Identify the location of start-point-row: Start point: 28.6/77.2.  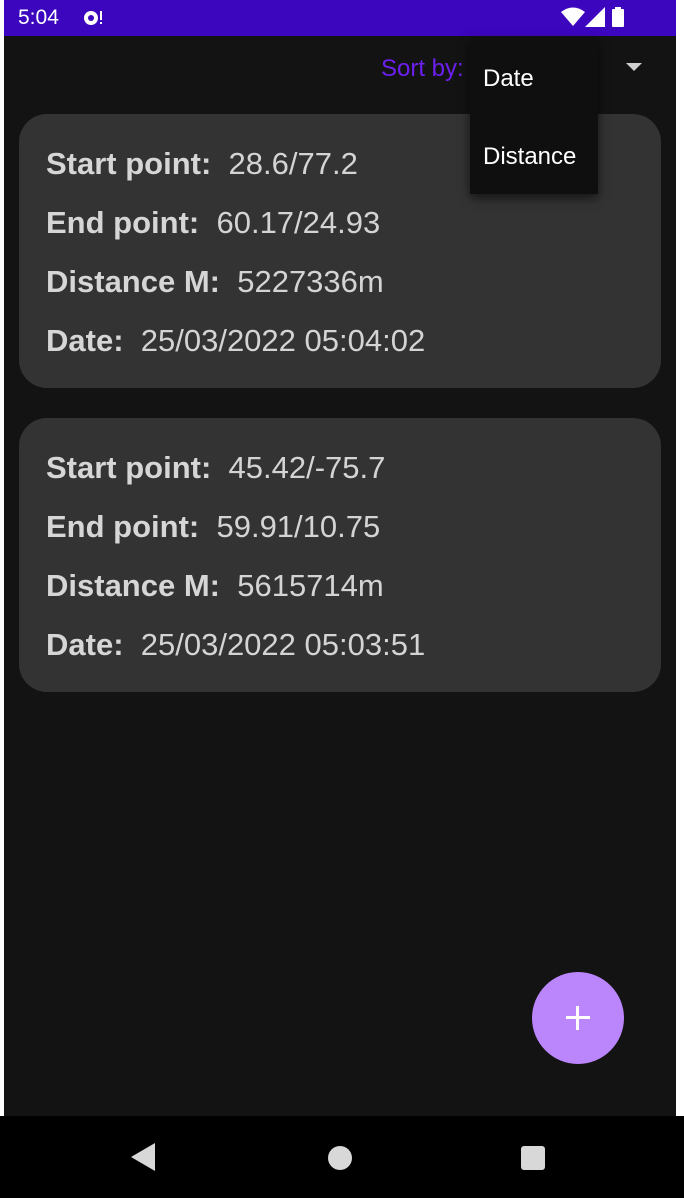
(202, 164).